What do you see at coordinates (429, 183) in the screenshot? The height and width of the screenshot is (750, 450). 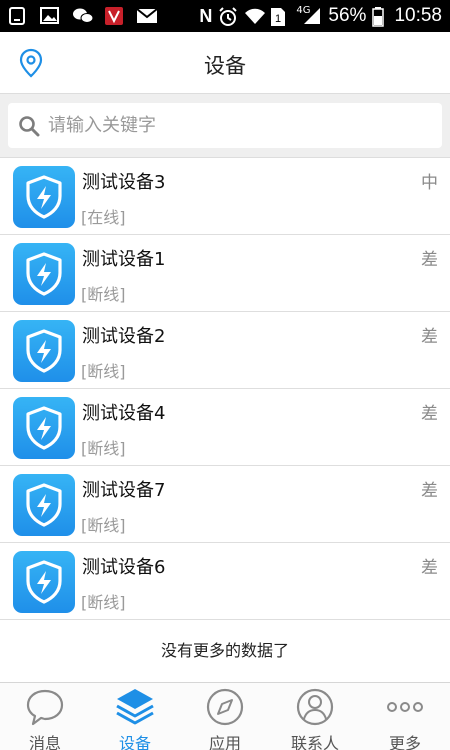 I see `signal-quality: 中` at bounding box center [429, 183].